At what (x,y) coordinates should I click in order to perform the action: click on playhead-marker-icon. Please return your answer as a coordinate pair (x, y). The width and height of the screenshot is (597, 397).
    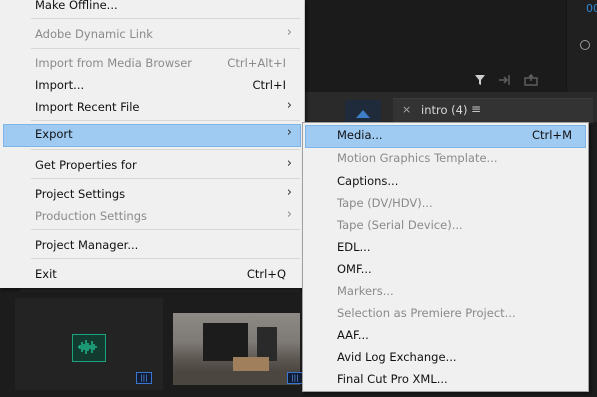
    Looking at the image, I should click on (363, 114).